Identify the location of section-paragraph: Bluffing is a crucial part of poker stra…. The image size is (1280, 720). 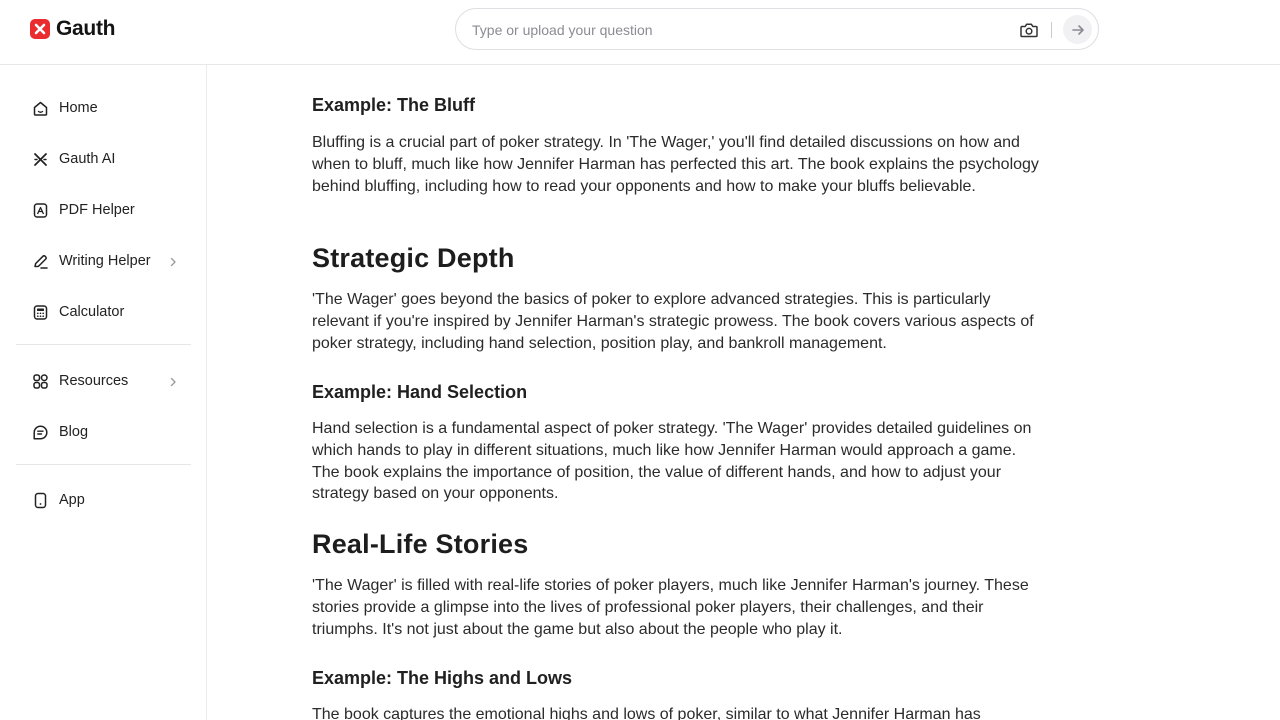
(675, 164).